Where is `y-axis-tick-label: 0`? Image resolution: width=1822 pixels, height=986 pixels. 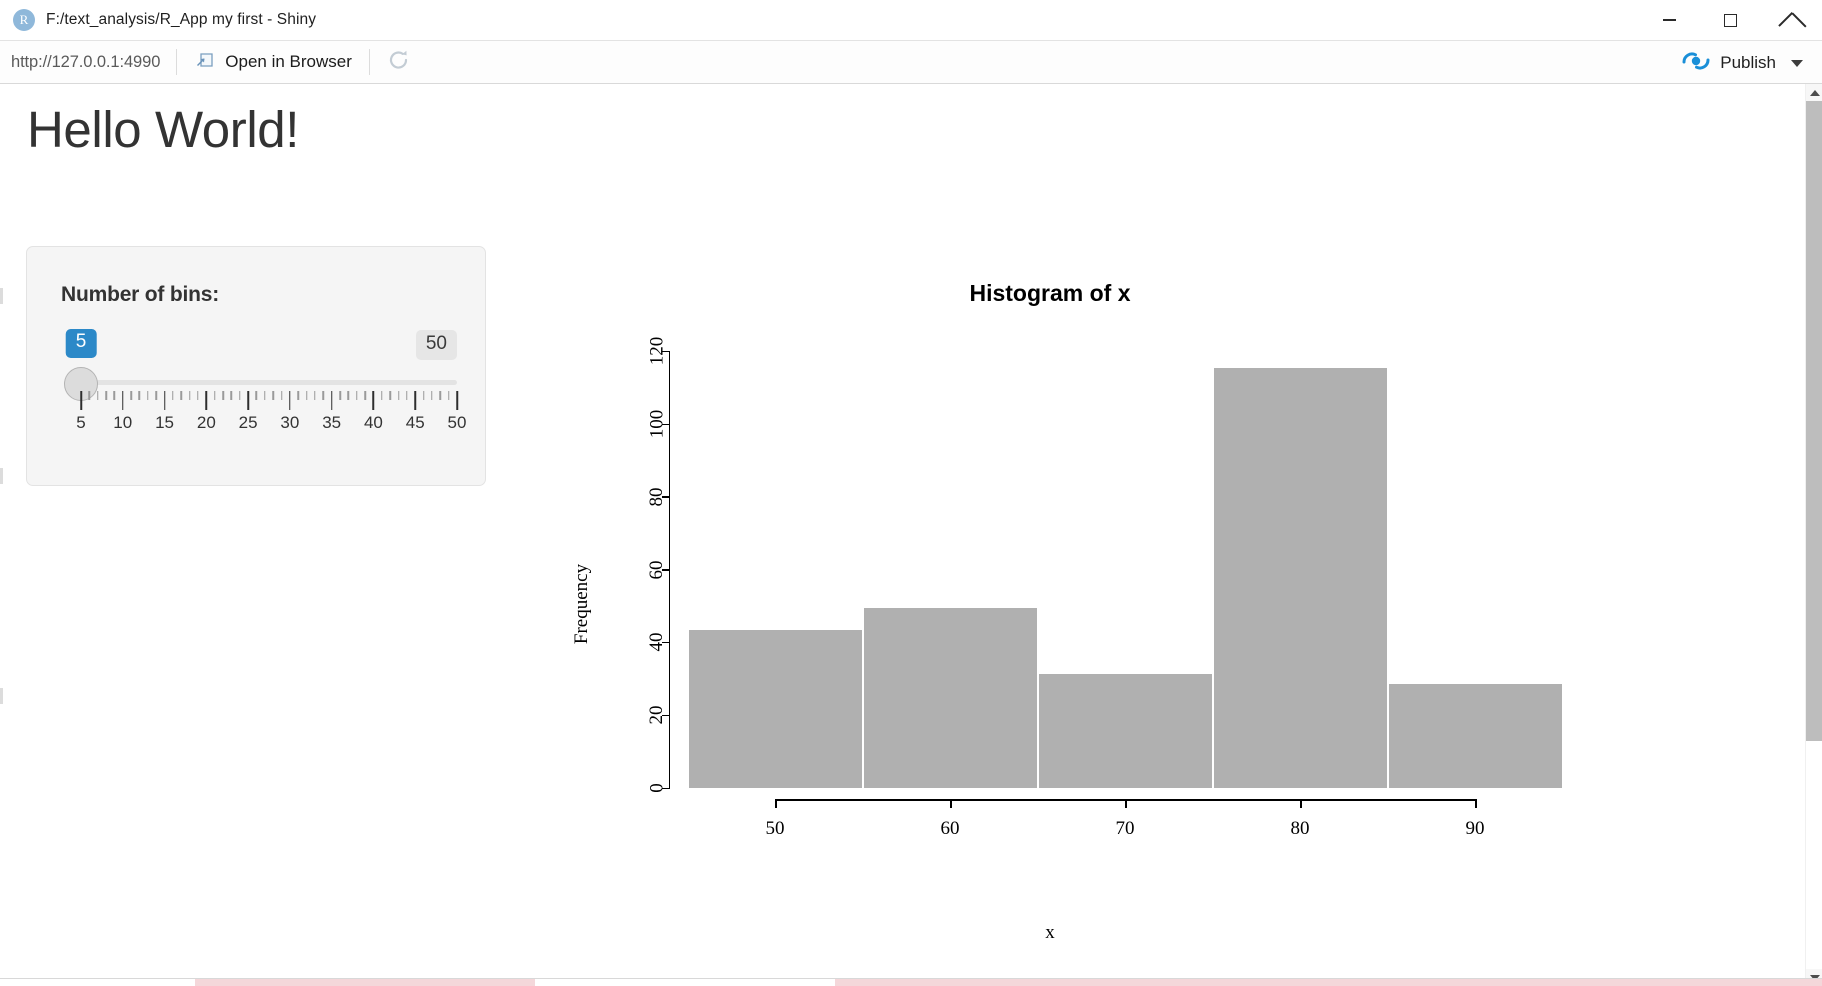
y-axis-tick-label: 0 is located at coordinates (656, 788).